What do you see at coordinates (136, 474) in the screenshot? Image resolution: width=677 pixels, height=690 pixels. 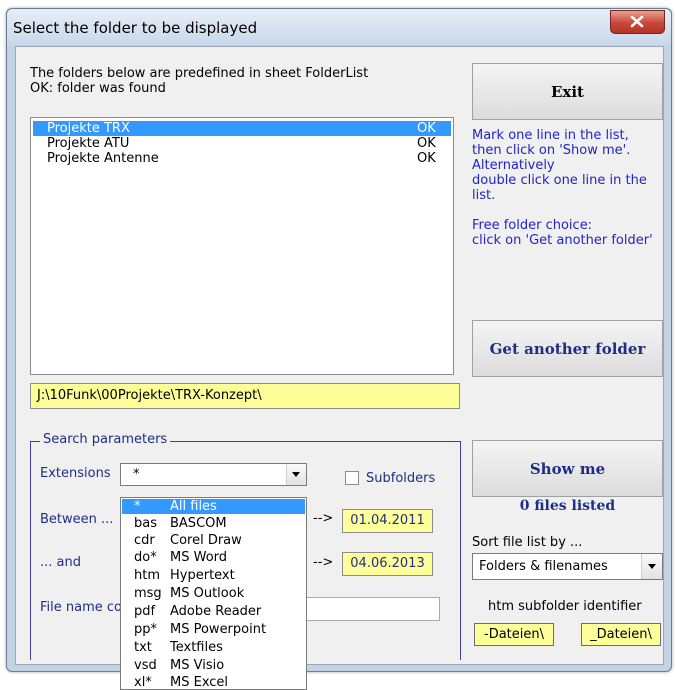 I see `extensions-value: *` at bounding box center [136, 474].